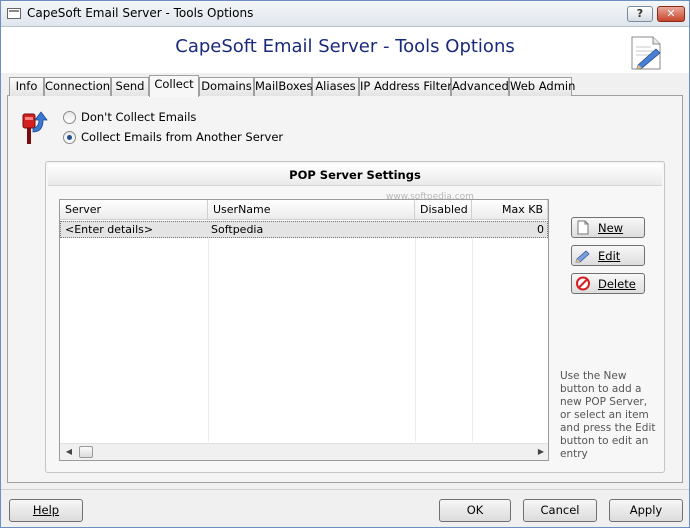 The height and width of the screenshot is (528, 690). I want to click on tab-domains: Domains, so click(226, 86).